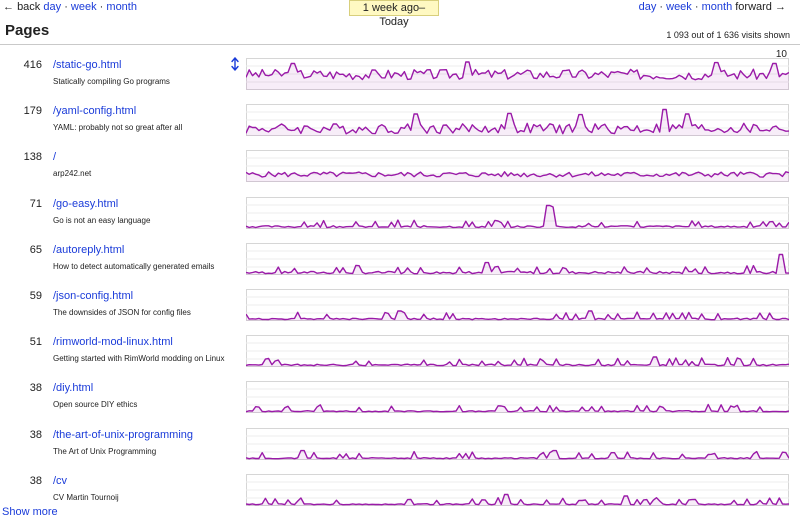 This screenshot has height=521, width=800. Describe the element at coordinates (400, 44) in the screenshot. I see `header-divider` at that location.